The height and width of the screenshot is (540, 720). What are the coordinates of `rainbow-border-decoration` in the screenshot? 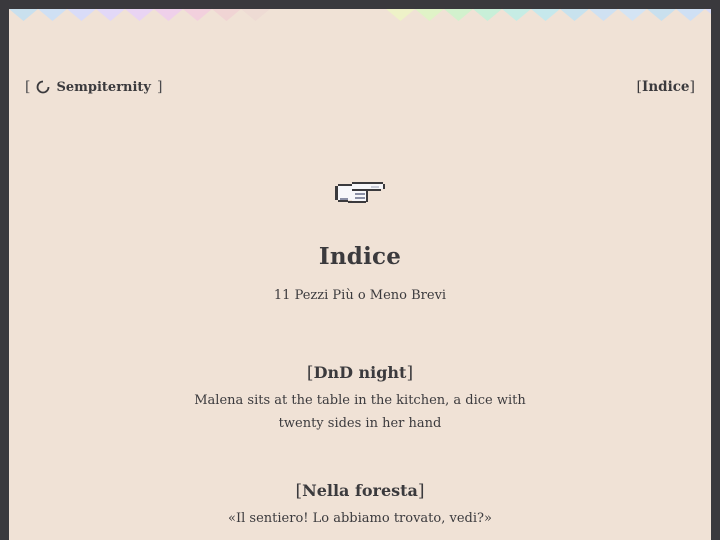 It's located at (360, 15).